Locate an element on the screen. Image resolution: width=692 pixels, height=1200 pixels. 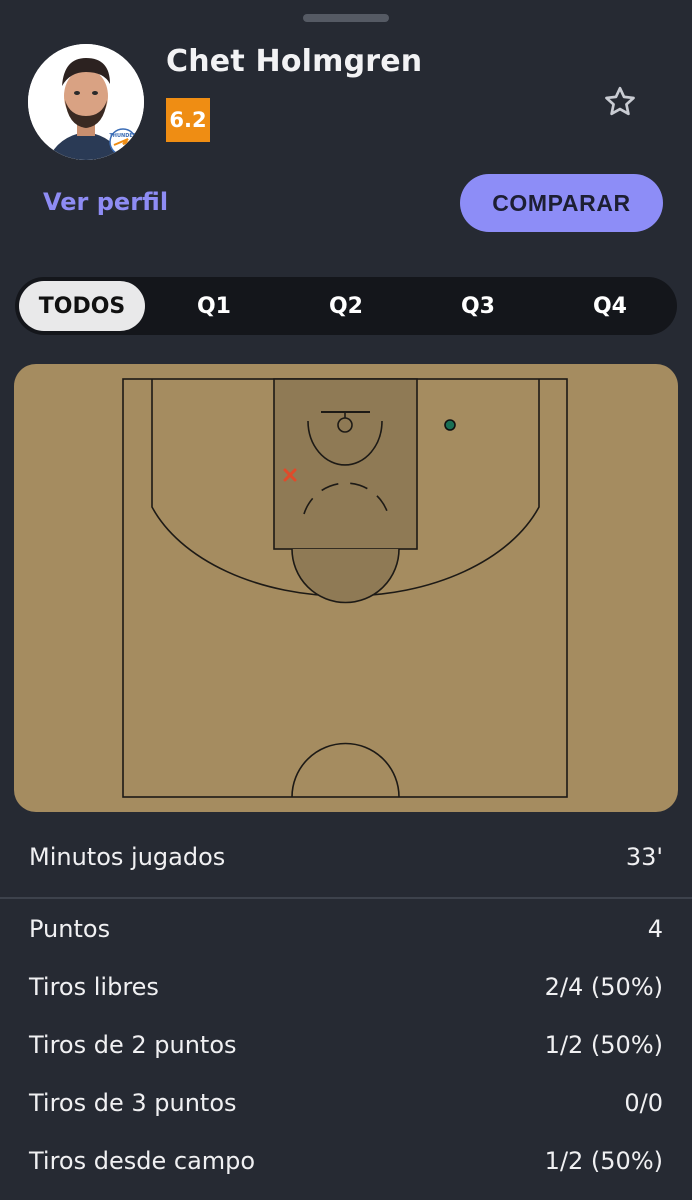
player-photo-icon: THUNDER is located at coordinates (86, 102).